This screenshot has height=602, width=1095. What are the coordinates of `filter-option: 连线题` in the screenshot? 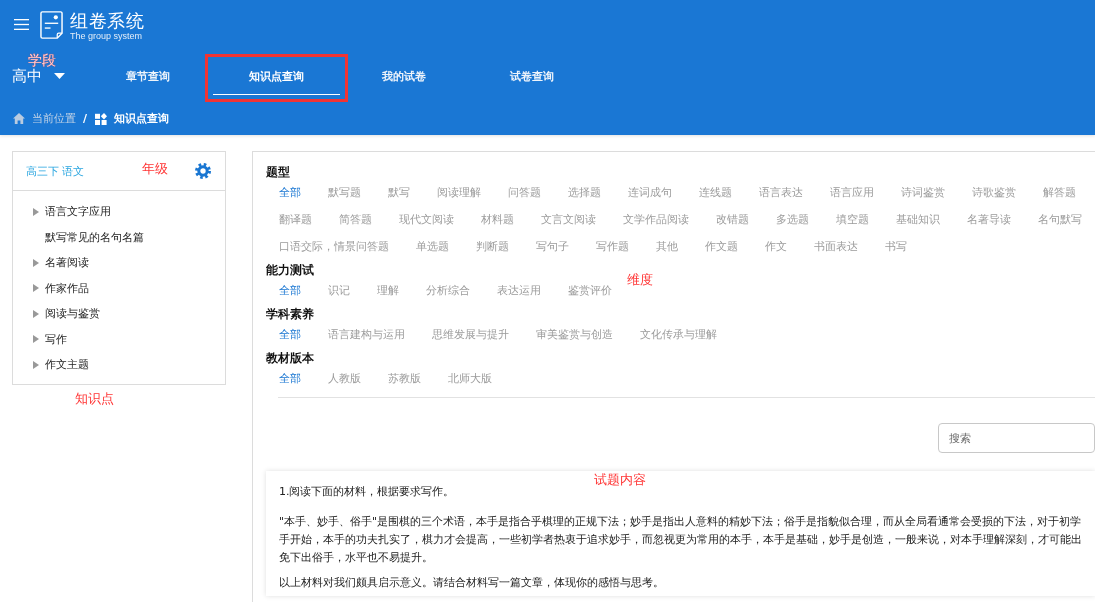 It's located at (715, 193).